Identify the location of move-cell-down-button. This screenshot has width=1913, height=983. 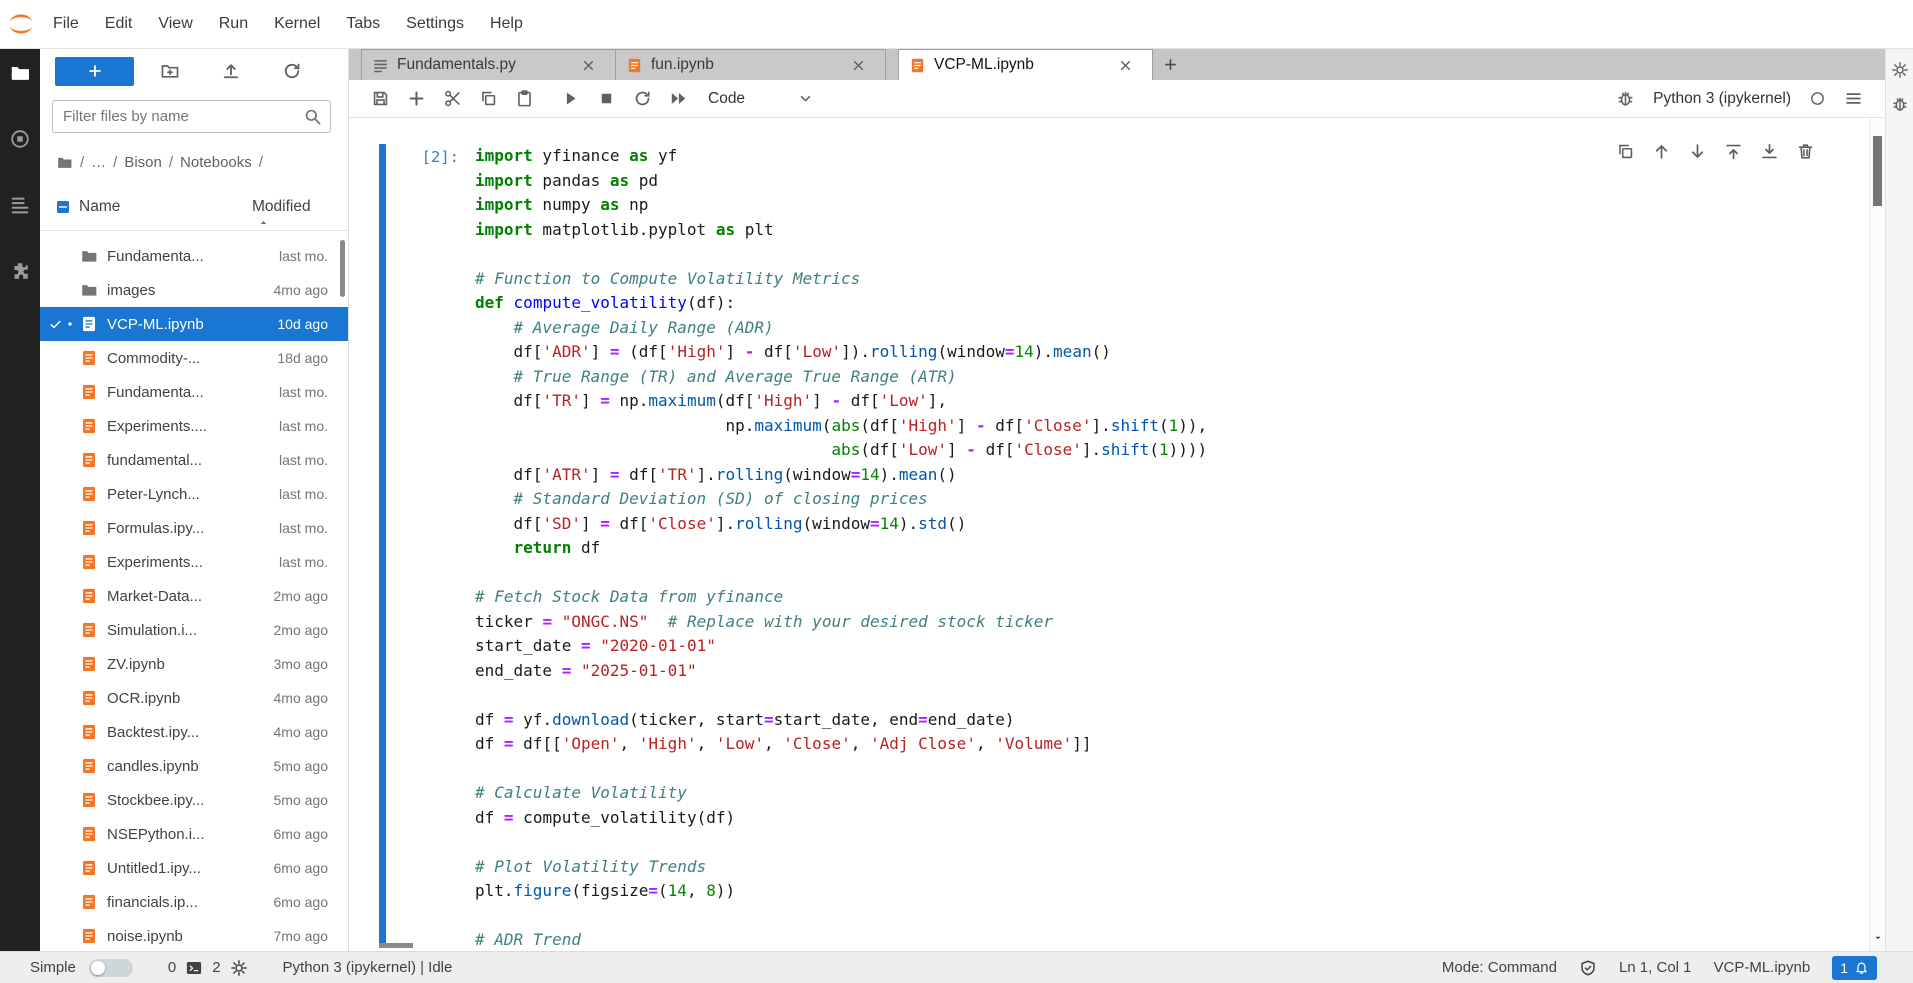
(1697, 151).